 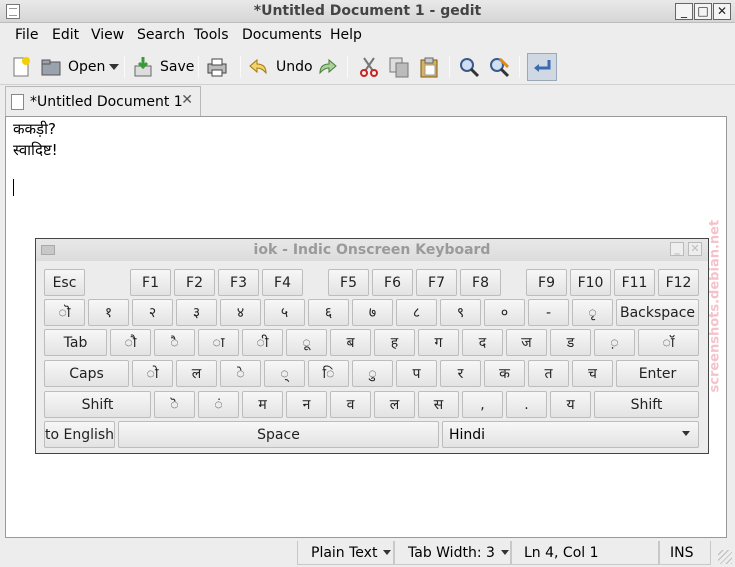 What do you see at coordinates (646, 404) in the screenshot?
I see `key-right-shift: Shift` at bounding box center [646, 404].